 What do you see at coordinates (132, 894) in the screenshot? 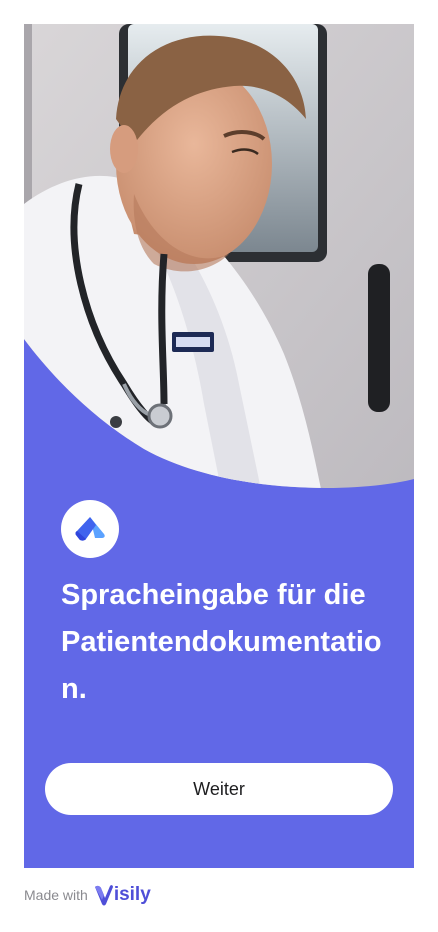
I see `visily-wordmark: isily` at bounding box center [132, 894].